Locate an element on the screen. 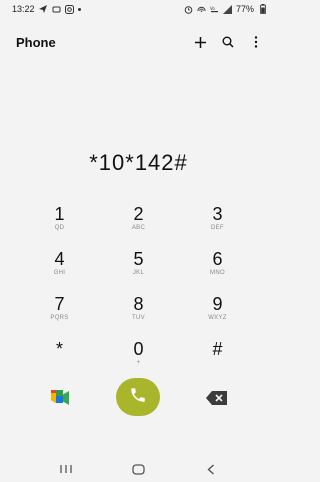 The width and height of the screenshot is (320, 482). status-time: 13:22 is located at coordinates (23, 9).